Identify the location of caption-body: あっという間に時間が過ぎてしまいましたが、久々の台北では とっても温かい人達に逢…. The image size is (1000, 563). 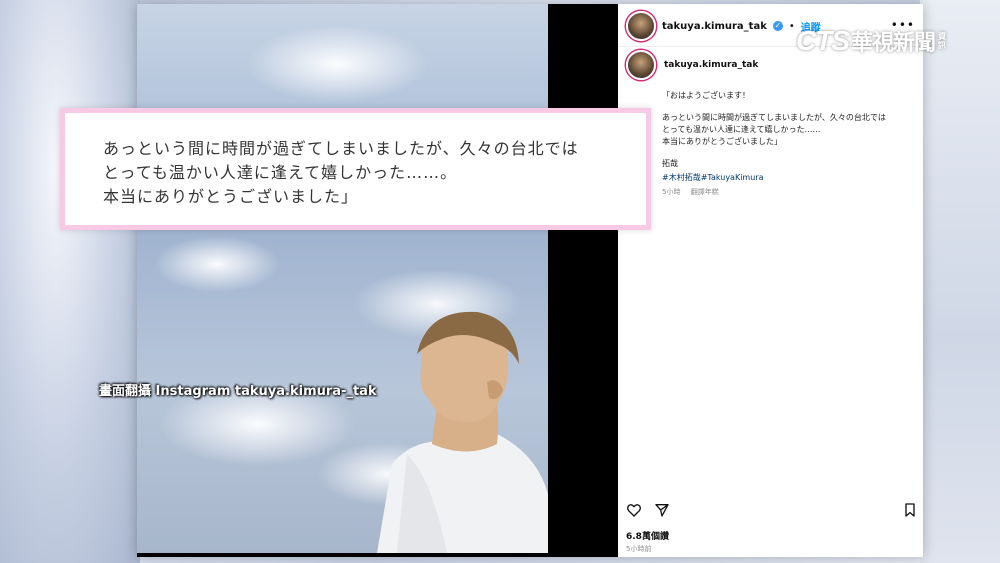
(774, 129).